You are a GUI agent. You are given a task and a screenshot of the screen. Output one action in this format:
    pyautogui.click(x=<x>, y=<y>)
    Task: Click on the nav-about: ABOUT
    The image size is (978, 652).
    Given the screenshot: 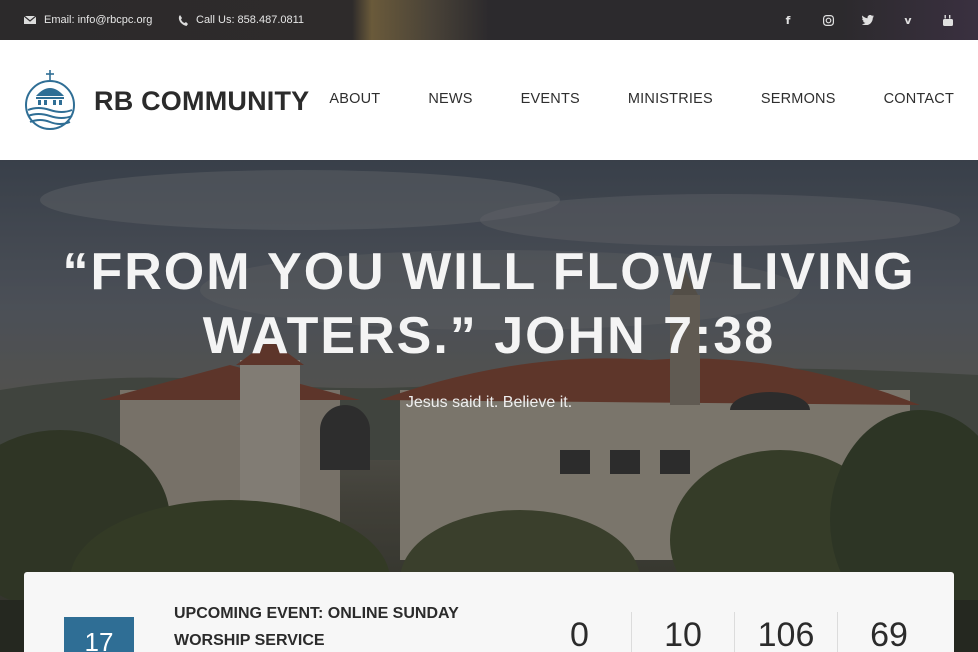 What is the action you would take?
    pyautogui.click(x=354, y=99)
    